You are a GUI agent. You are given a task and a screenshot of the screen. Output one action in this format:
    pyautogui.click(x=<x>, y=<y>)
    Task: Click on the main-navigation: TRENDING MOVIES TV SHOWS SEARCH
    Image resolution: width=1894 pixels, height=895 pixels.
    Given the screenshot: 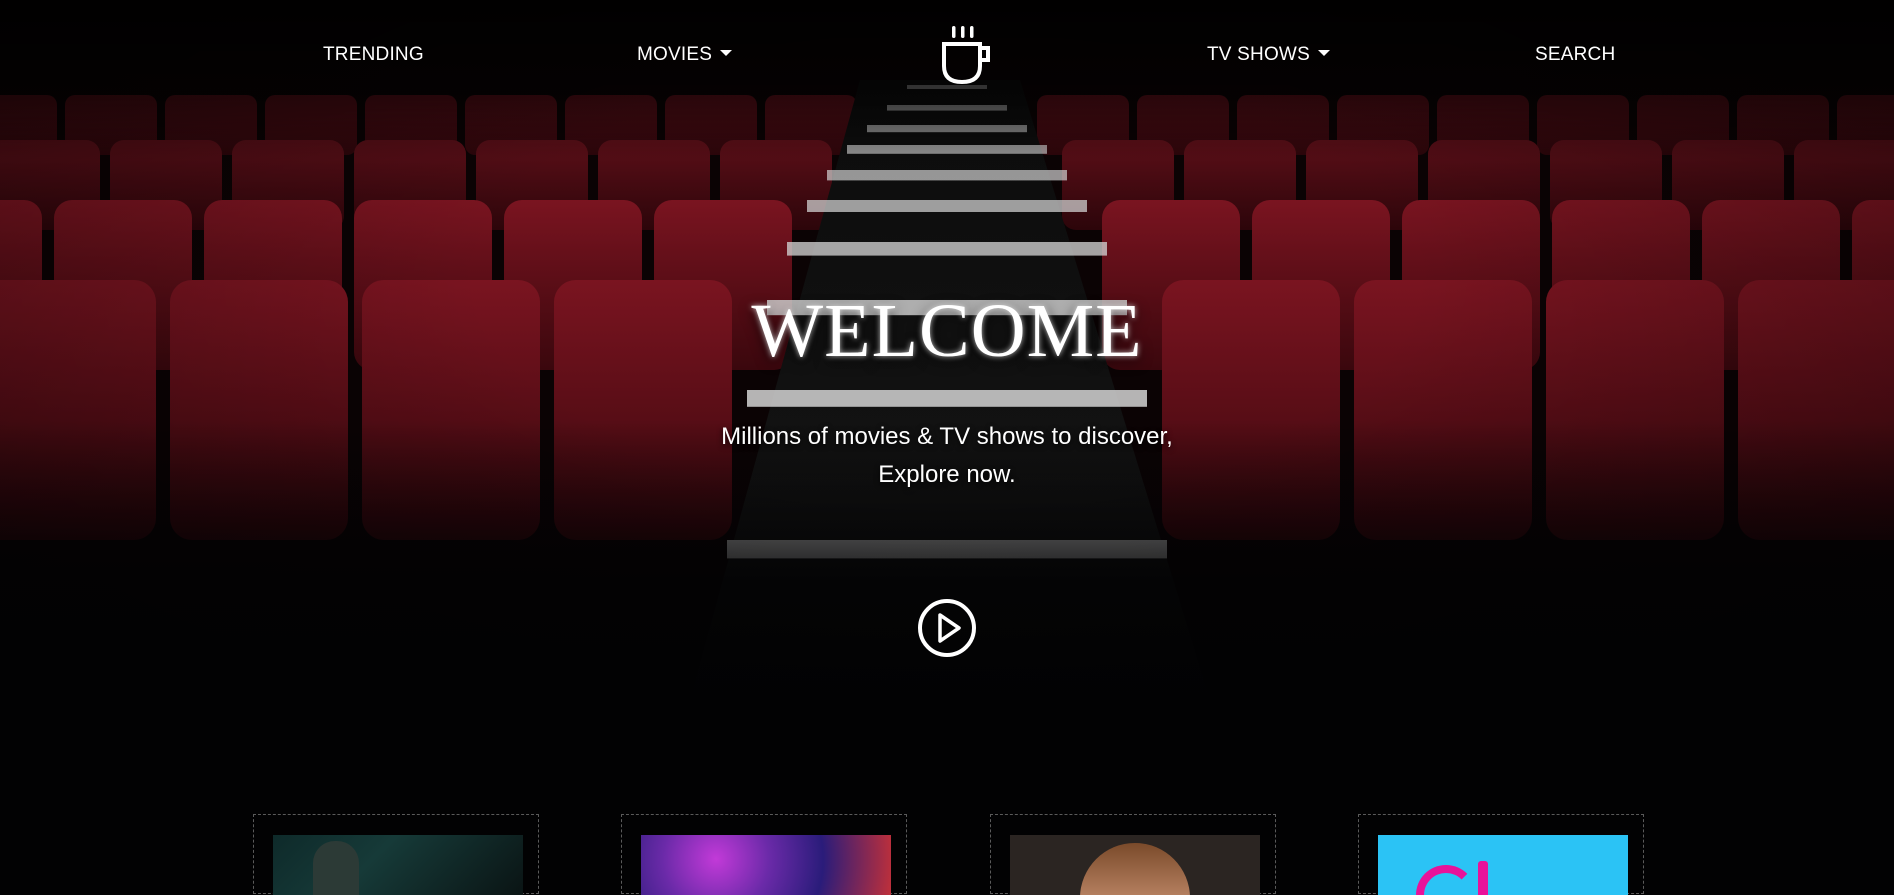 What is the action you would take?
    pyautogui.click(x=947, y=55)
    